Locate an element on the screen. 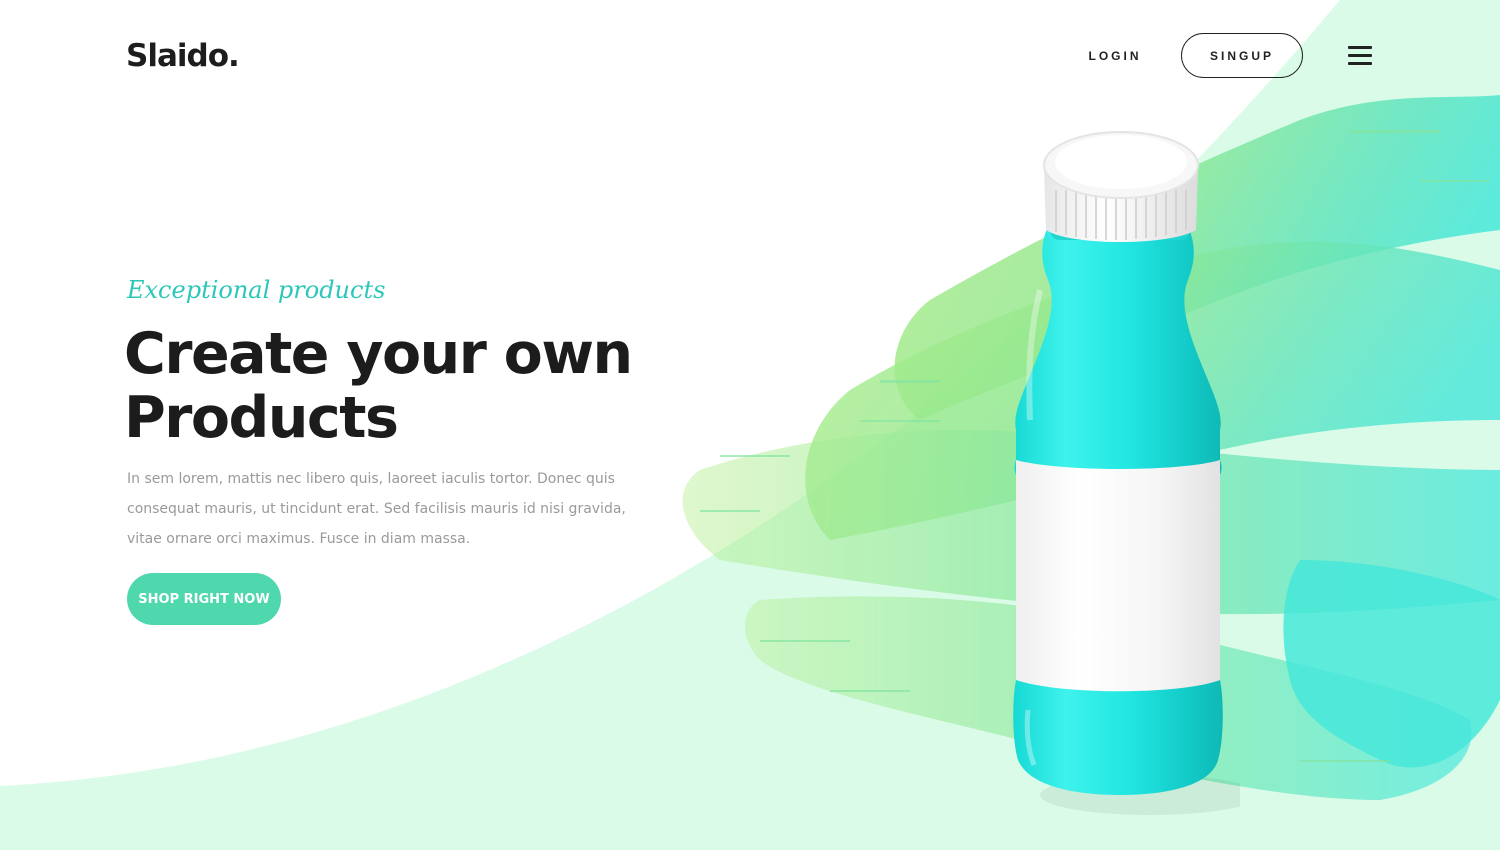  hero-headline: Create your own Products is located at coordinates (404, 386).